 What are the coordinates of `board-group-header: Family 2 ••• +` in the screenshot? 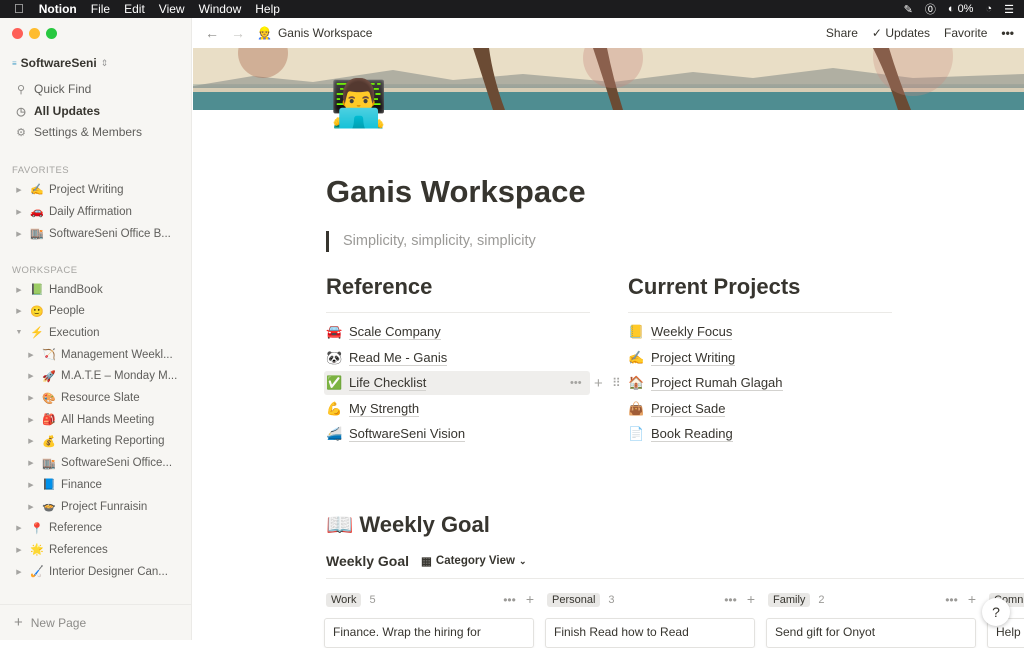 It's located at (872, 600).